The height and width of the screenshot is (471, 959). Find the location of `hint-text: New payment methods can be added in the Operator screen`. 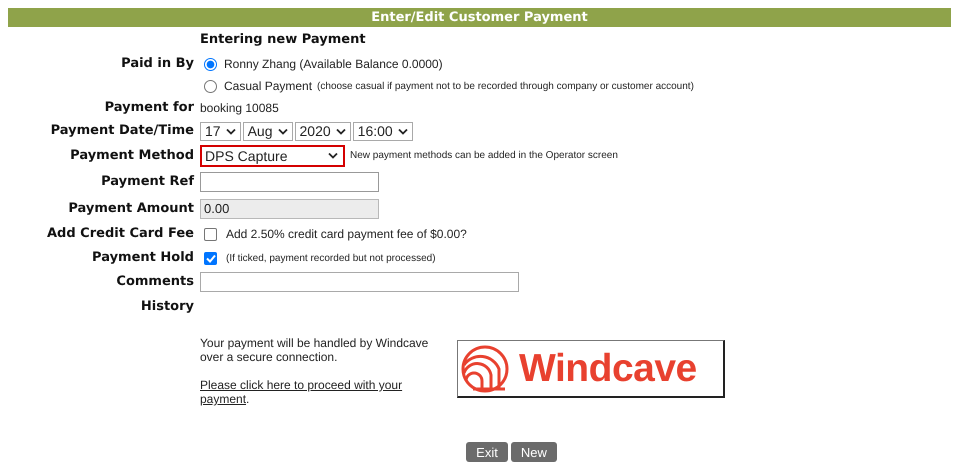

hint-text: New payment methods can be added in the Operator screen is located at coordinates (484, 155).